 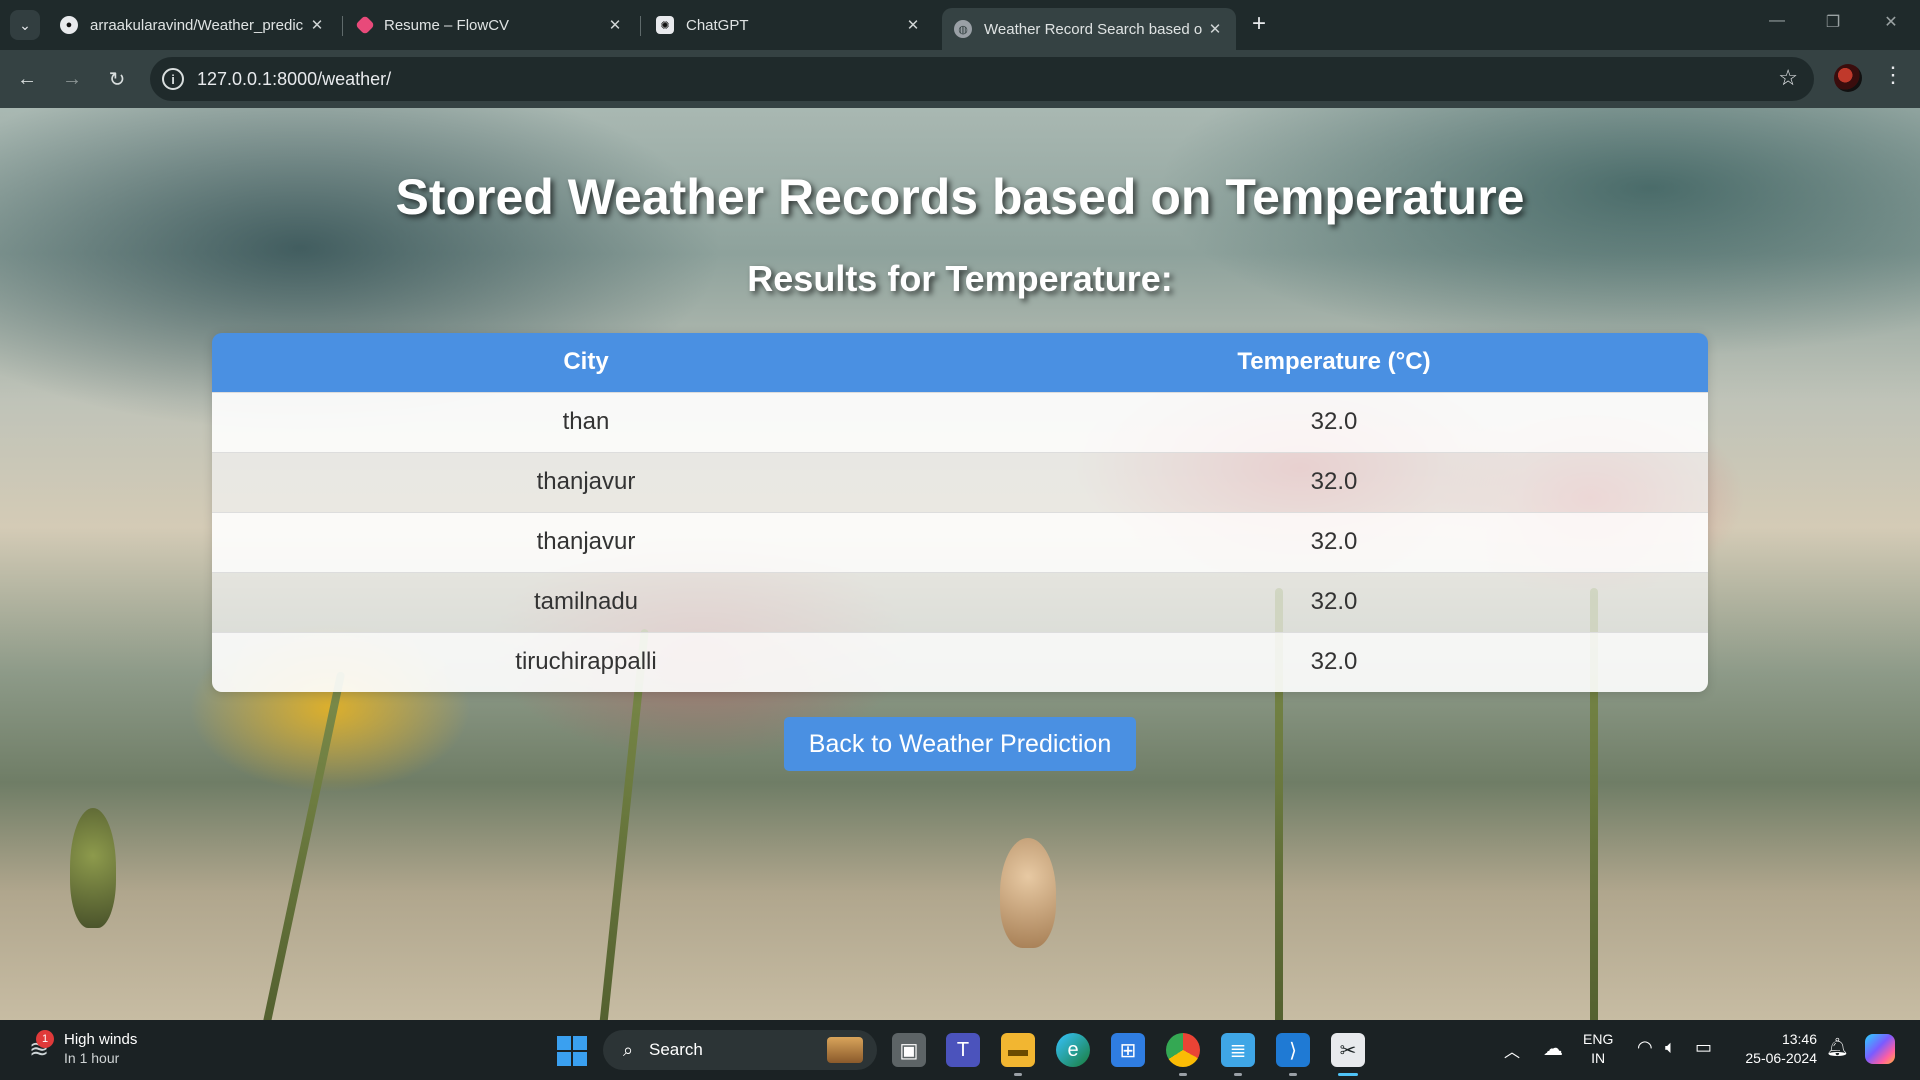 What do you see at coordinates (1259, 24) in the screenshot?
I see `new-tab-plus-icon: +` at bounding box center [1259, 24].